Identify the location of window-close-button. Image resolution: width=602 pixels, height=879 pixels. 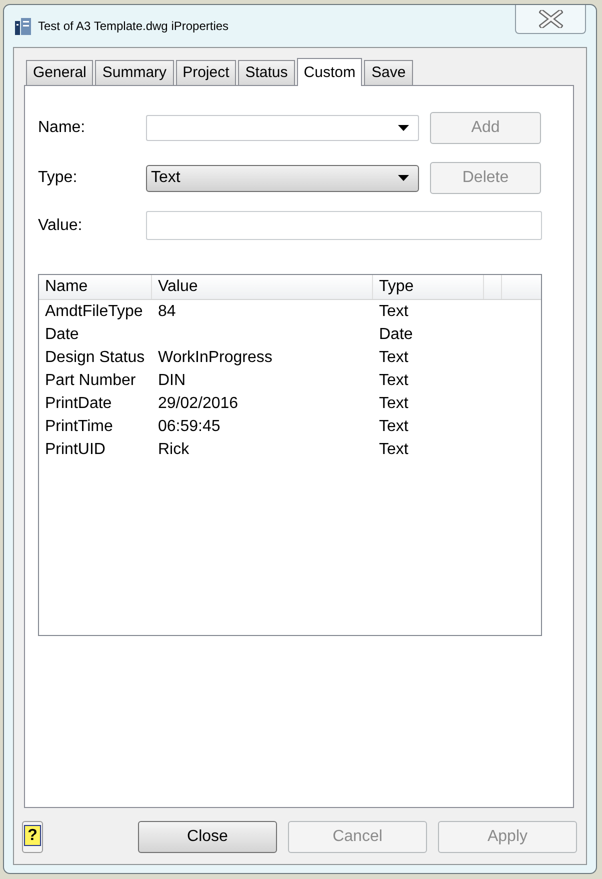
(550, 19).